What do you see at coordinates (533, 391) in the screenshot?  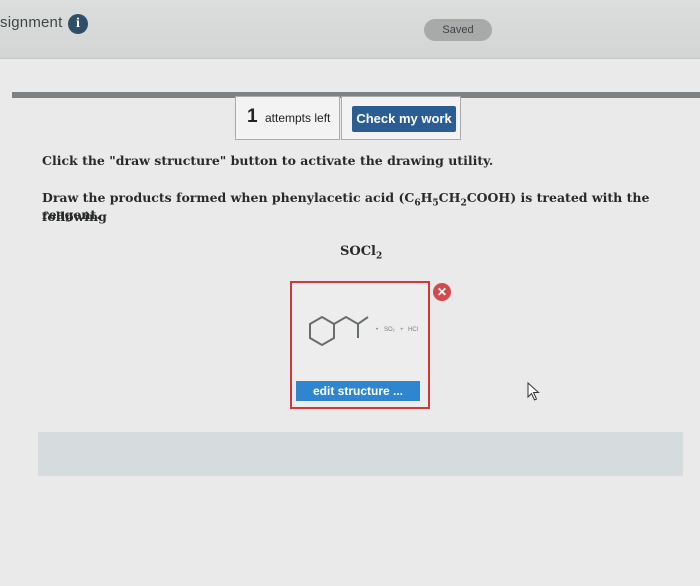 I see `mouse-cursor-icon` at bounding box center [533, 391].